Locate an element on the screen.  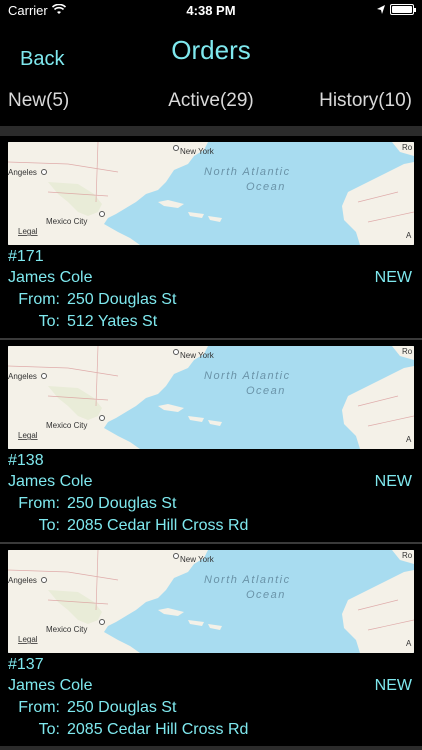
clock: 4:38 PM is located at coordinates (211, 10).